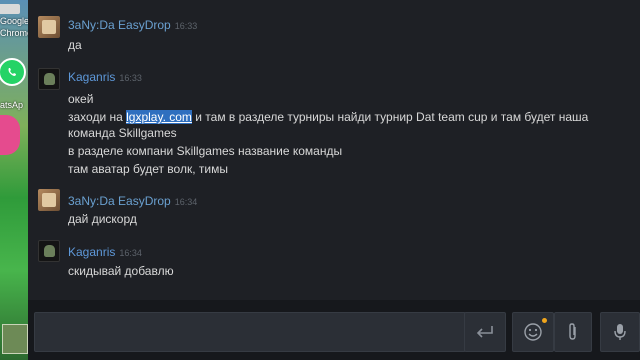 The width and height of the screenshot is (640, 360). Describe the element at coordinates (81, 99) in the screenshot. I see `message-line: окей` at that location.